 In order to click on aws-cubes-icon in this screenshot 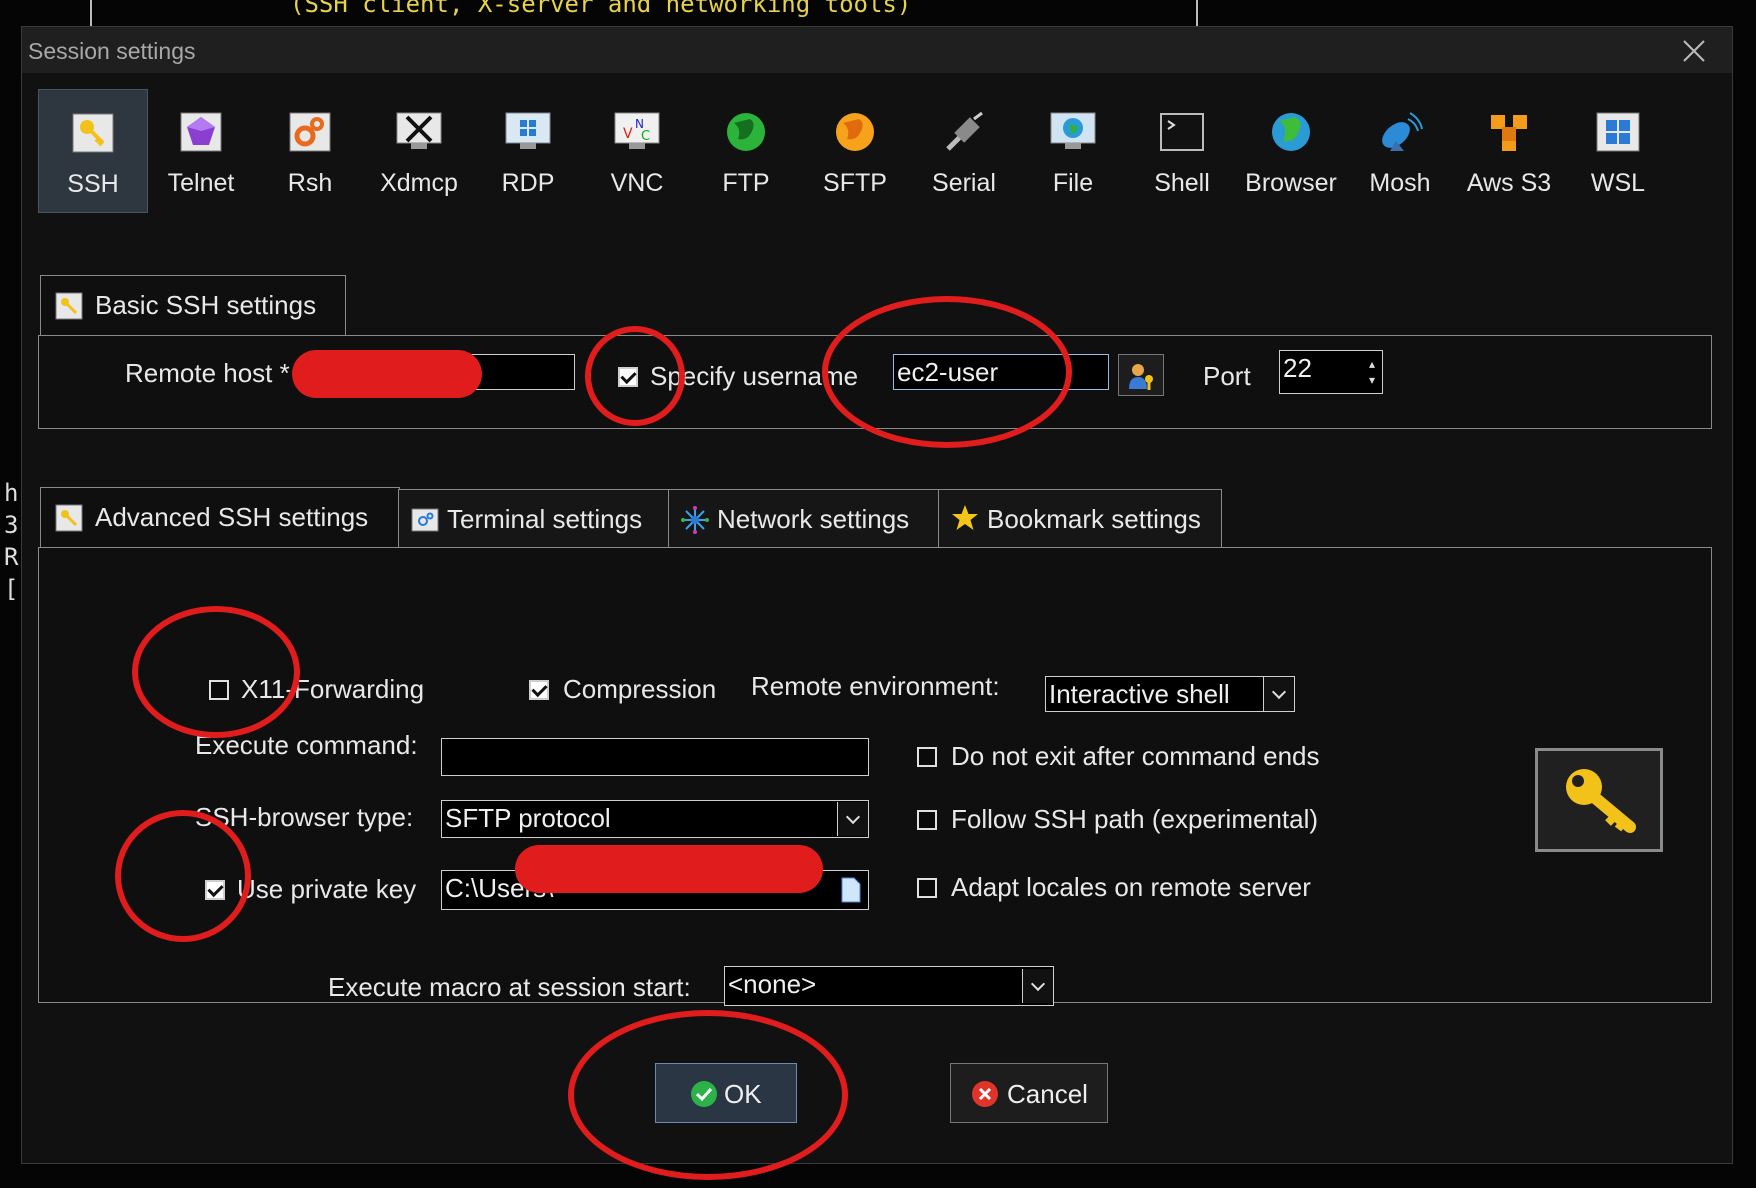, I will do `click(1509, 133)`.